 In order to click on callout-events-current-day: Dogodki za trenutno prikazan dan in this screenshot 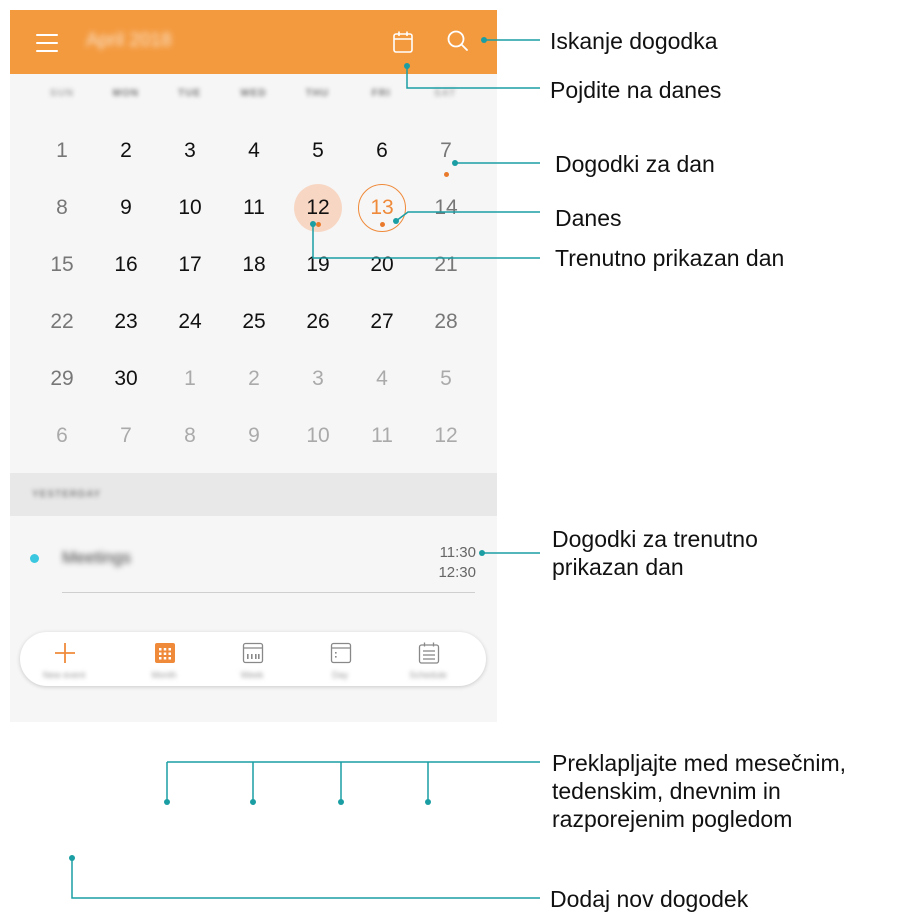, I will do `click(655, 553)`.